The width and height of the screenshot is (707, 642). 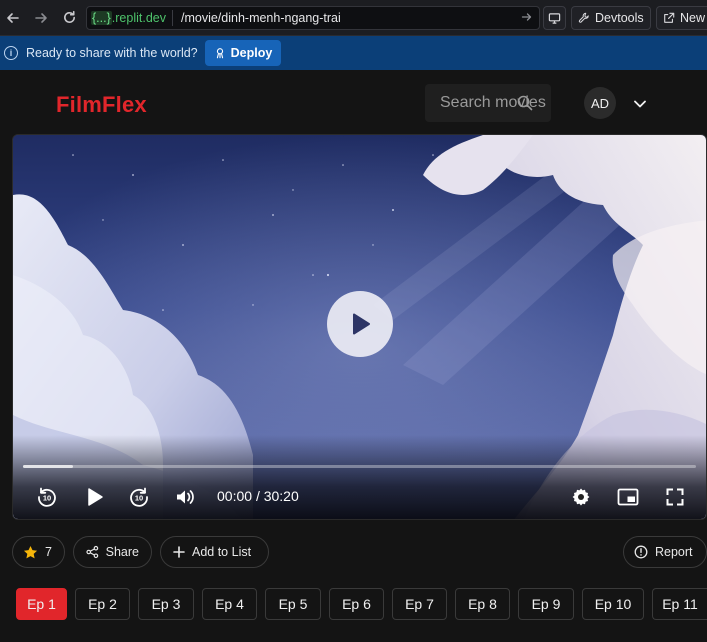 I want to click on site-header: FilmFlex Search movies AD, so click(x=353, y=103).